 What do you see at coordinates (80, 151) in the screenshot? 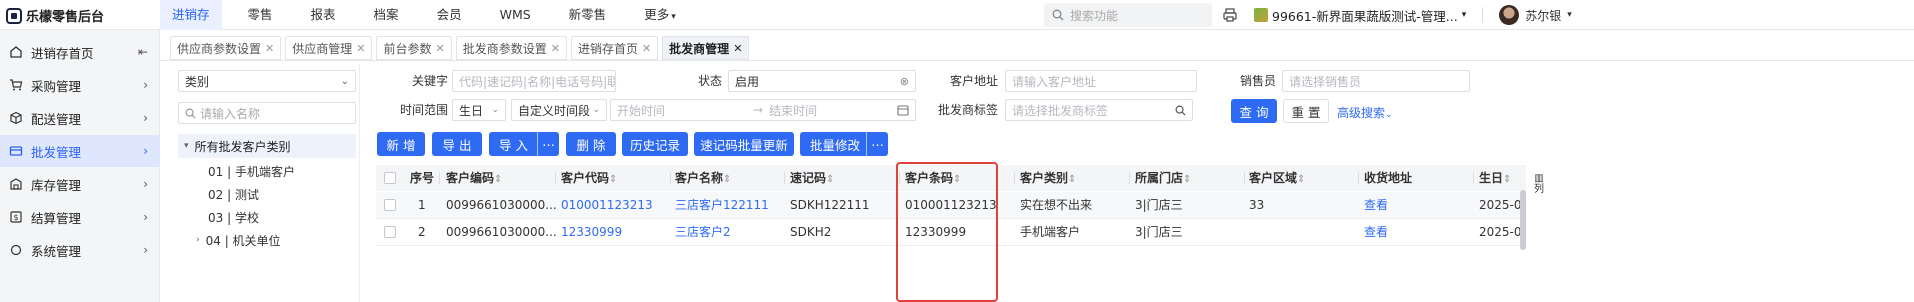
I see `sidebar-item-wholesale: 批发管理 ›` at bounding box center [80, 151].